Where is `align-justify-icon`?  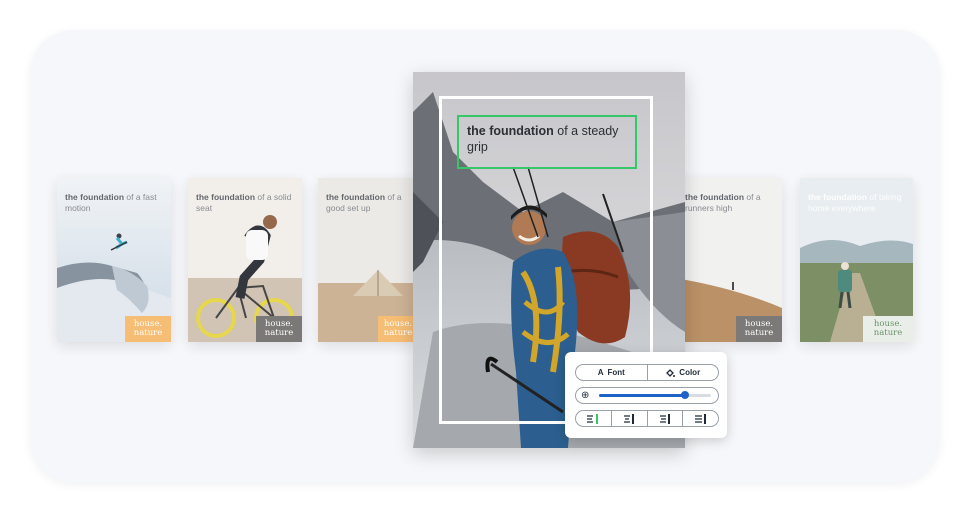 align-justify-icon is located at coordinates (700, 418).